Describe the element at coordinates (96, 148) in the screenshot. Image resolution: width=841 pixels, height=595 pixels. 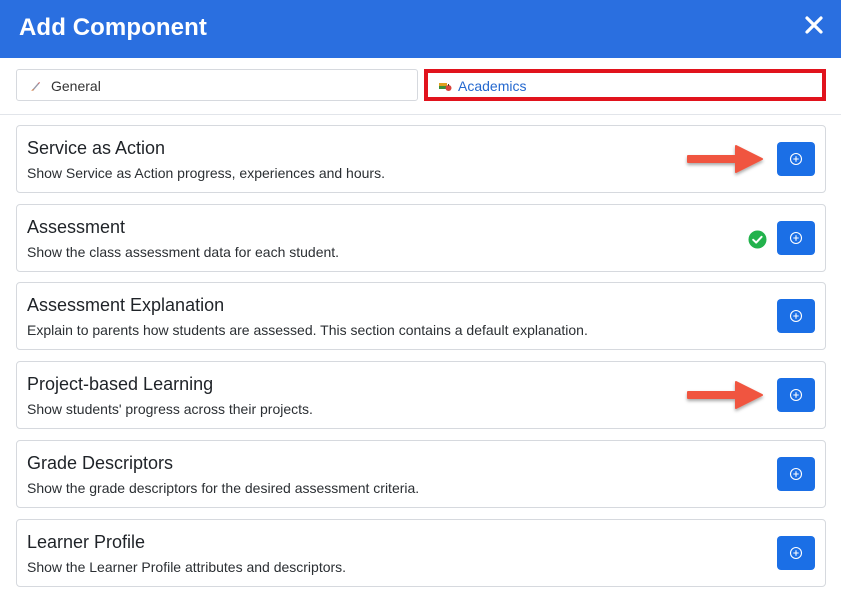
I see `component-title: Service as Action` at that location.